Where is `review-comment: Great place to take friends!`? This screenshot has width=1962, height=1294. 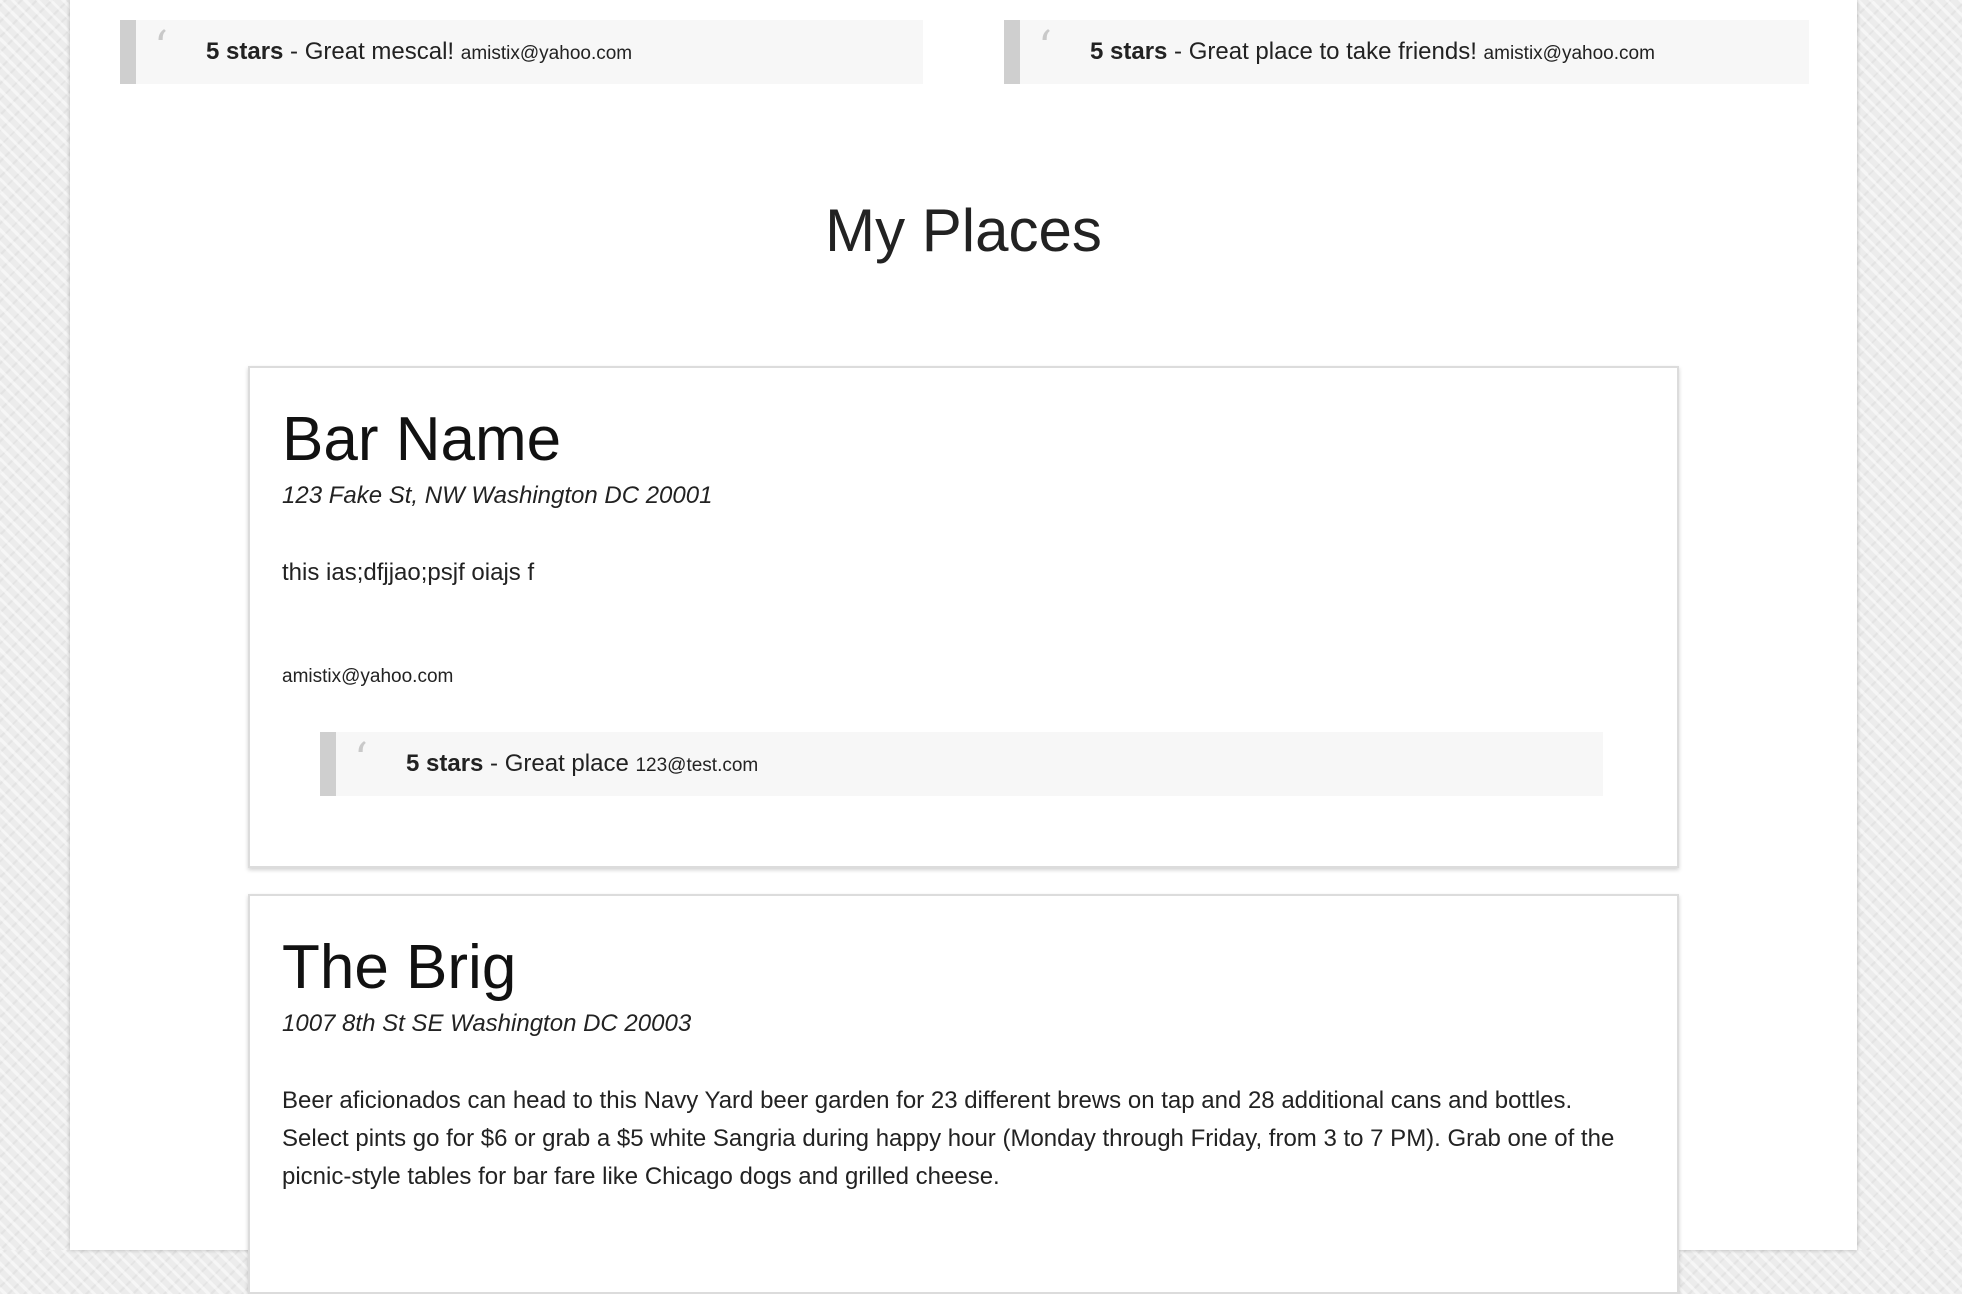
review-comment: Great place to take friends! is located at coordinates (1332, 51).